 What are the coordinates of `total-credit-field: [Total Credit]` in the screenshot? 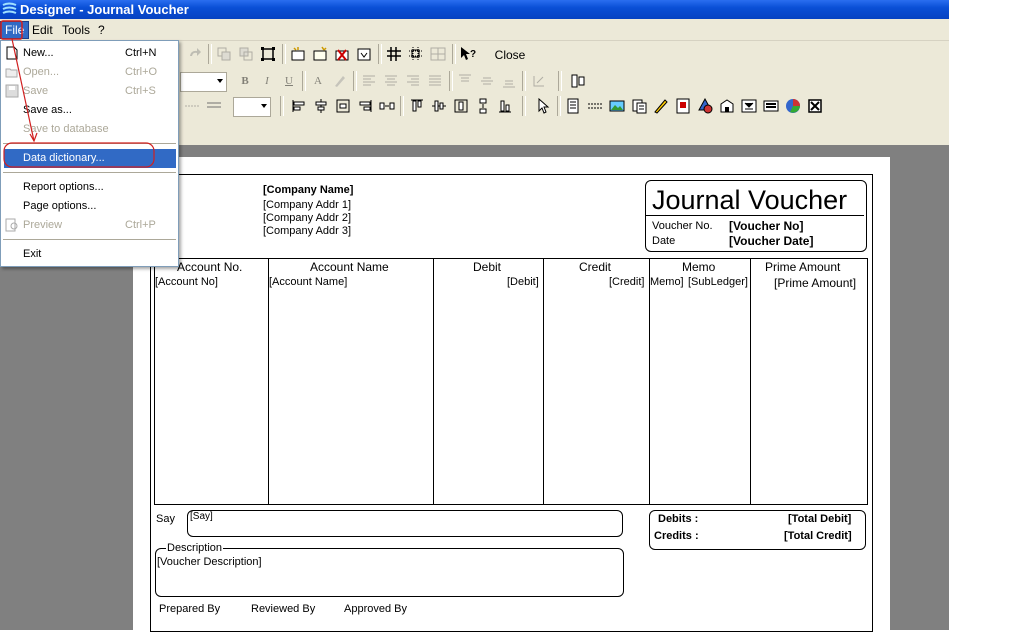 It's located at (818, 536).